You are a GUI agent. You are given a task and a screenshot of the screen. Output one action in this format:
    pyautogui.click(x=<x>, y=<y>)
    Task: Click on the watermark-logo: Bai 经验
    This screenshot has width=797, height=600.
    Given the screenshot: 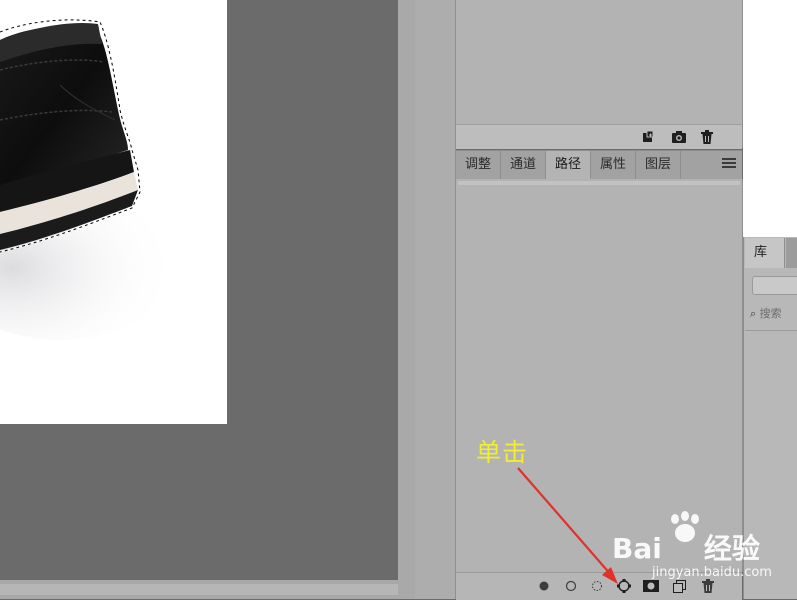 What is the action you would take?
    pyautogui.click(x=686, y=547)
    